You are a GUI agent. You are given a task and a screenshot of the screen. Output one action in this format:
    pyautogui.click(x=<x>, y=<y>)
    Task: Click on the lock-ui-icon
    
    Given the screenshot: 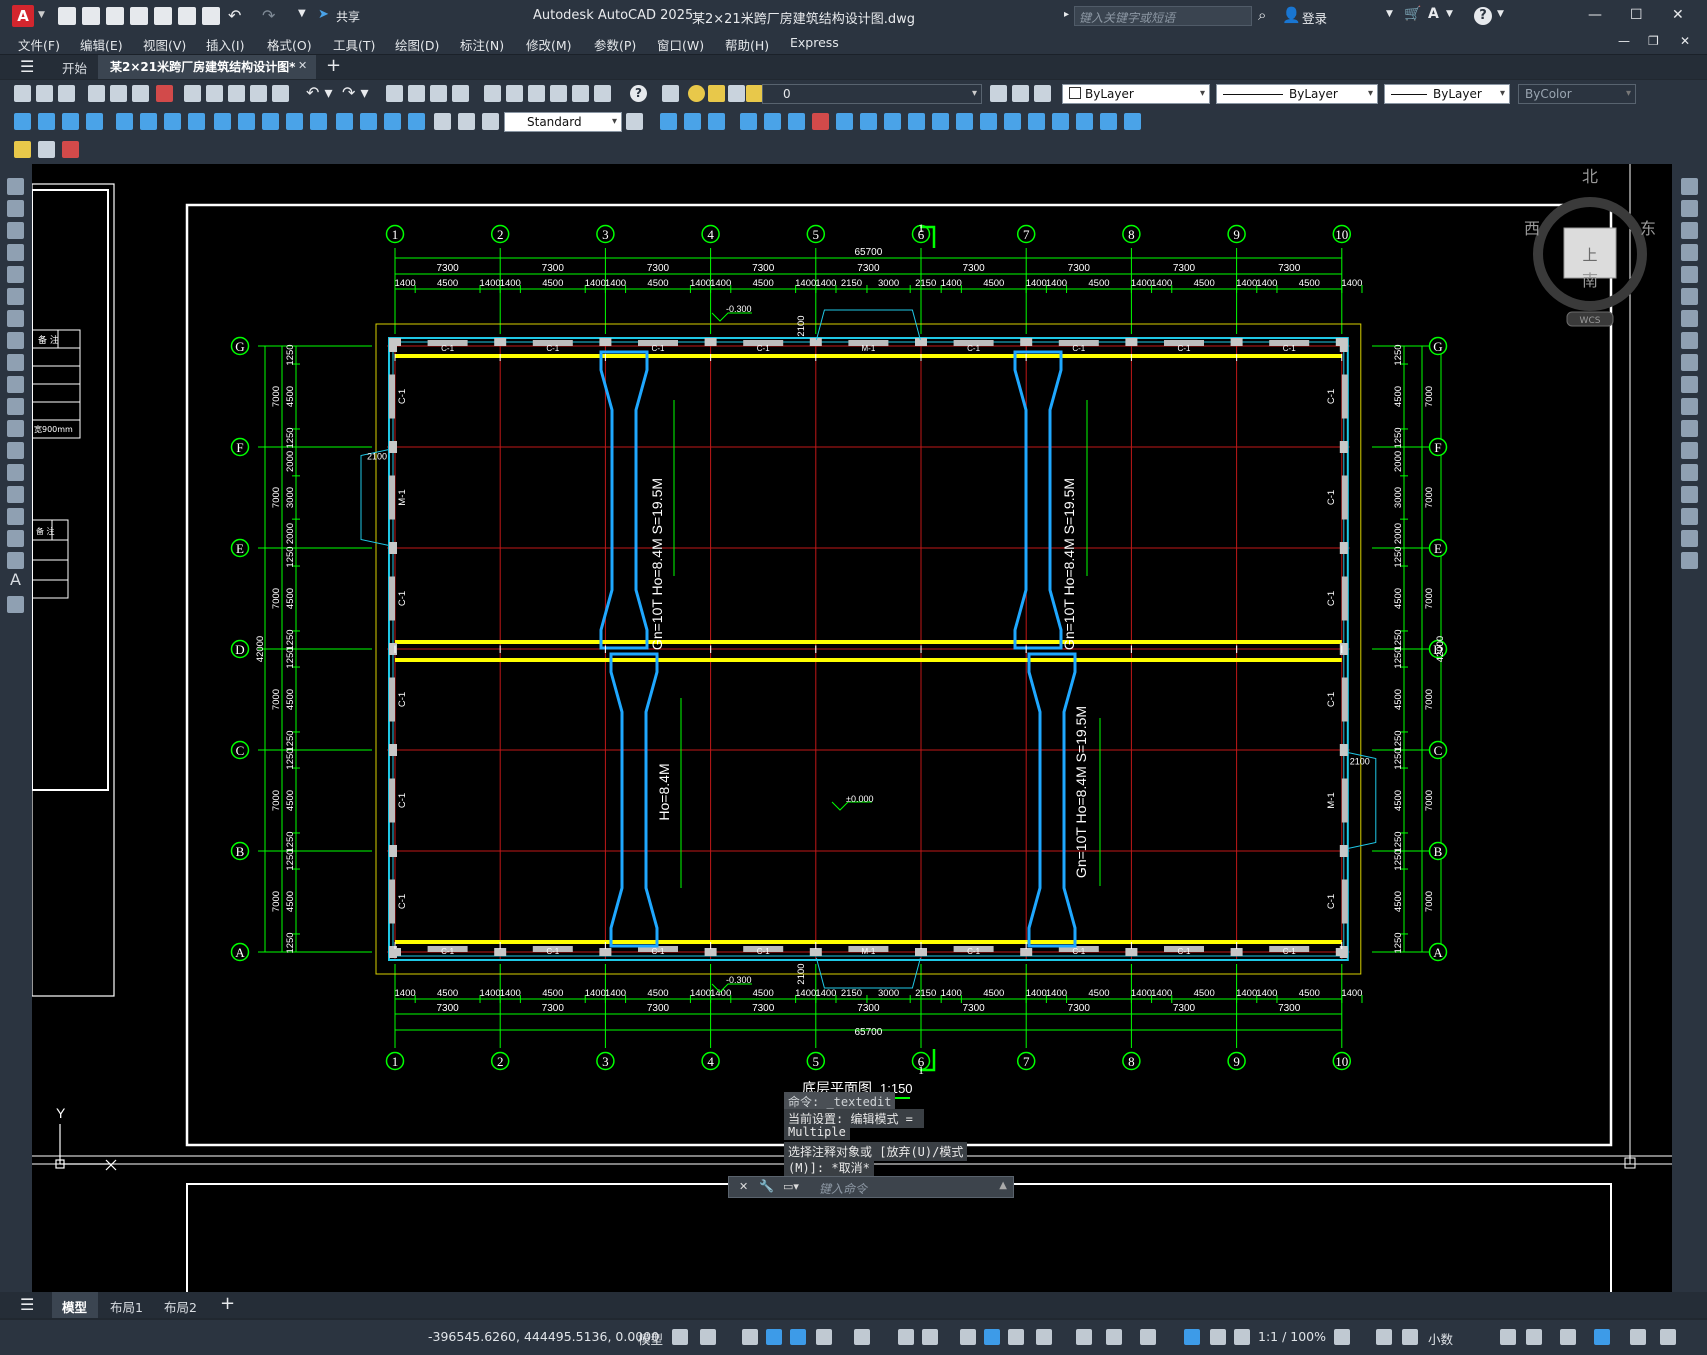 What is the action you would take?
    pyautogui.click(x=1534, y=1337)
    